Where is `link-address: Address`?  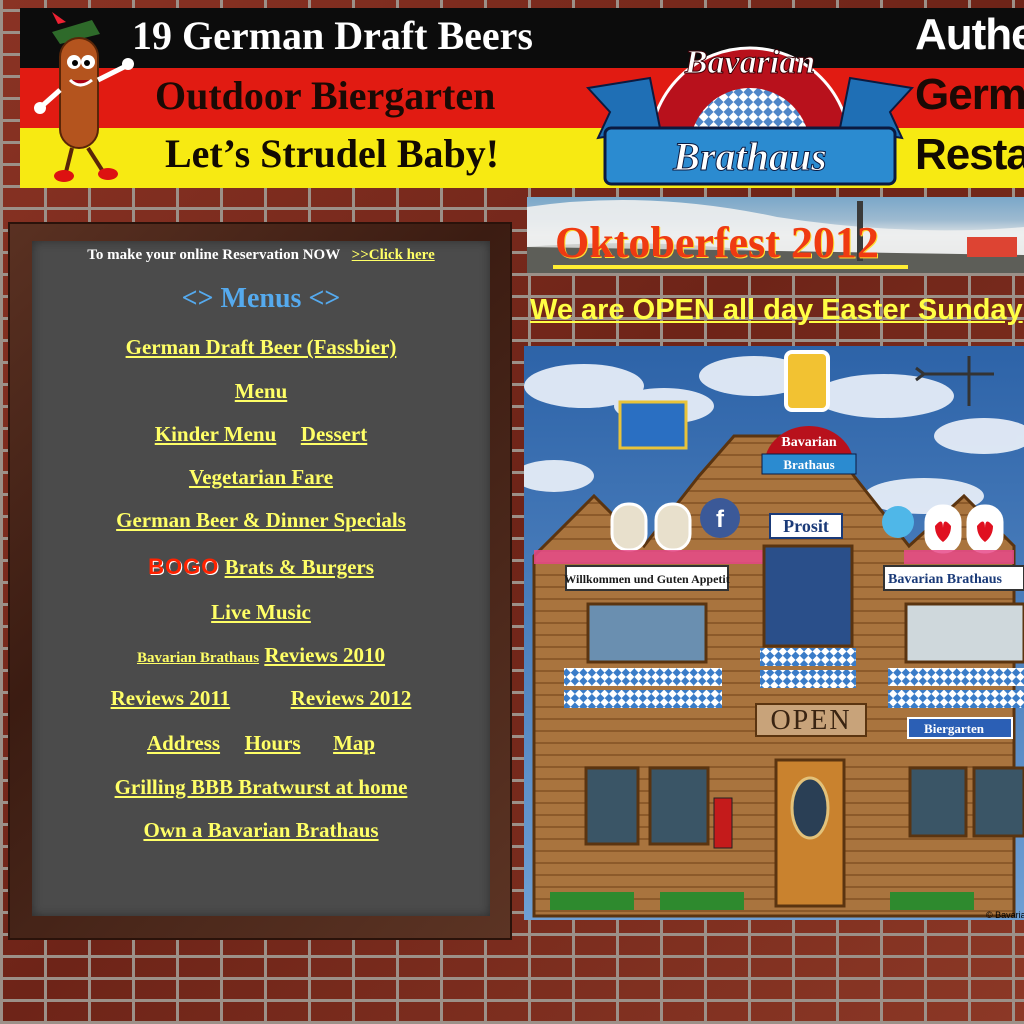 link-address: Address is located at coordinates (183, 743).